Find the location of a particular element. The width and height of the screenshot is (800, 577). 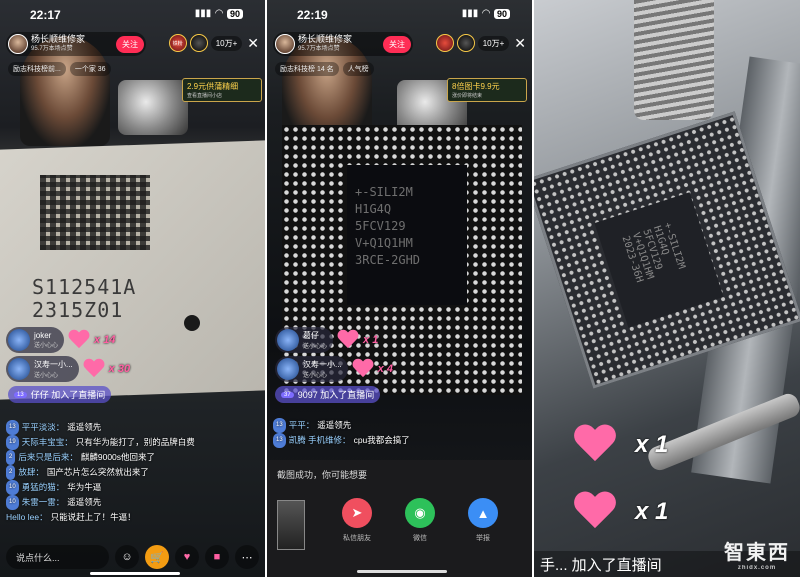

heart-icon: ♥ is located at coordinates (187, 557).